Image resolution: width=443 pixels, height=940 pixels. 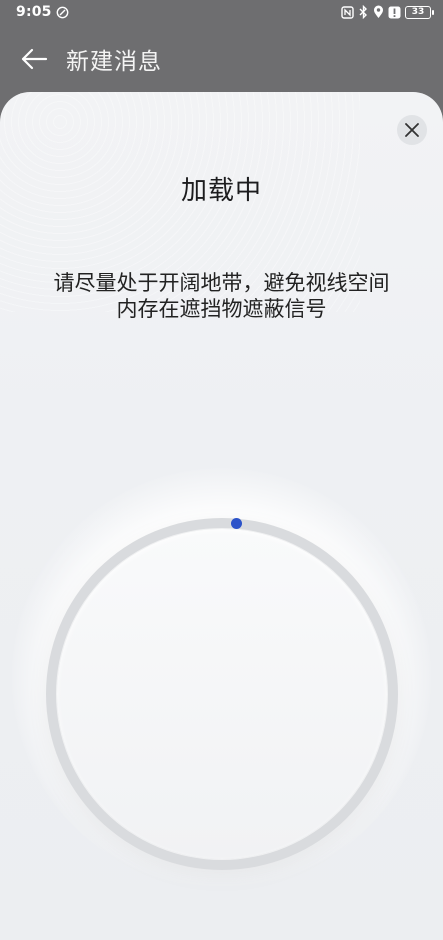 I want to click on hint-line-1: 请尽量处于开阔地带，避免视线空间, so click(x=221, y=283).